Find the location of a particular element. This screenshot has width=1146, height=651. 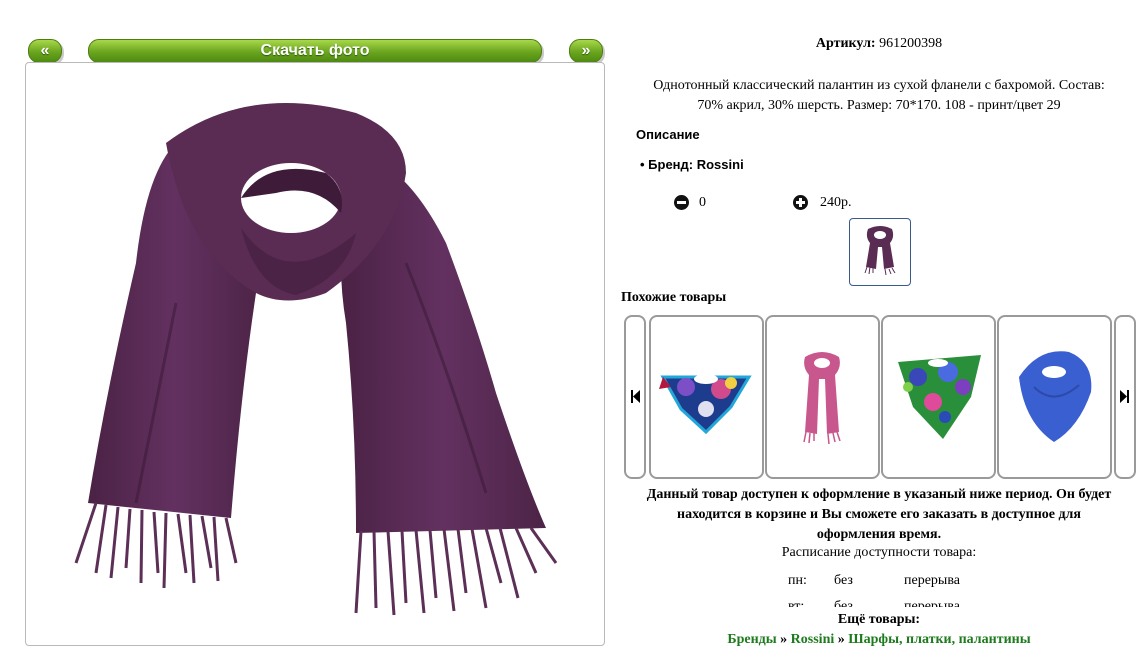

schedule-title-text: Расписание доступности товара: is located at coordinates (879, 552).